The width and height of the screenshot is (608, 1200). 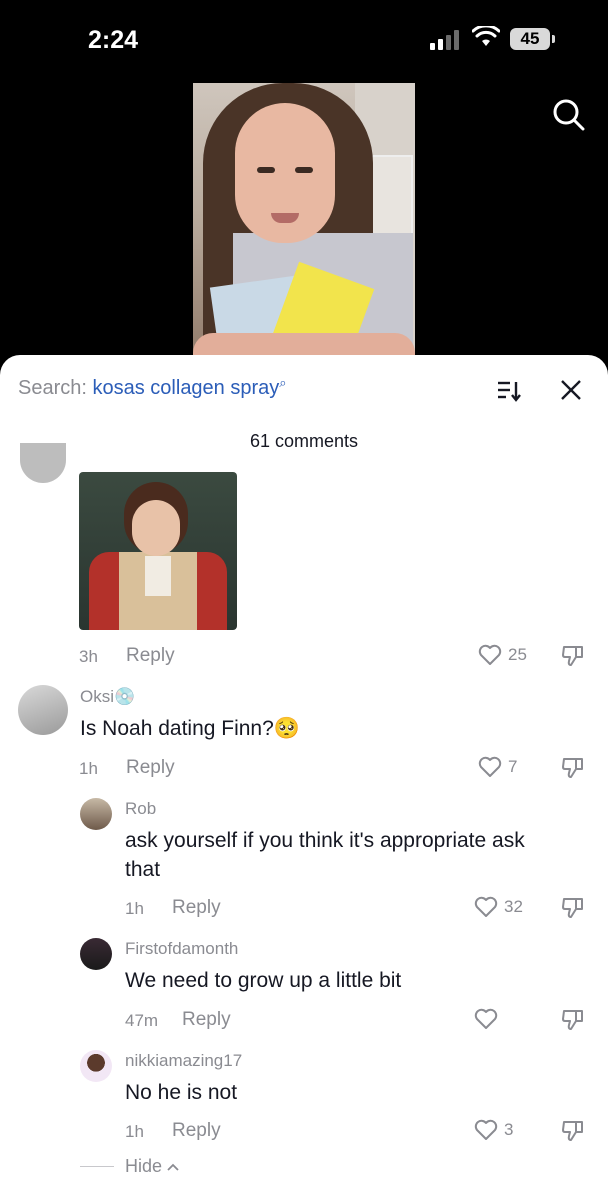 I want to click on comment-author: Firstofdamonth, so click(x=181, y=949).